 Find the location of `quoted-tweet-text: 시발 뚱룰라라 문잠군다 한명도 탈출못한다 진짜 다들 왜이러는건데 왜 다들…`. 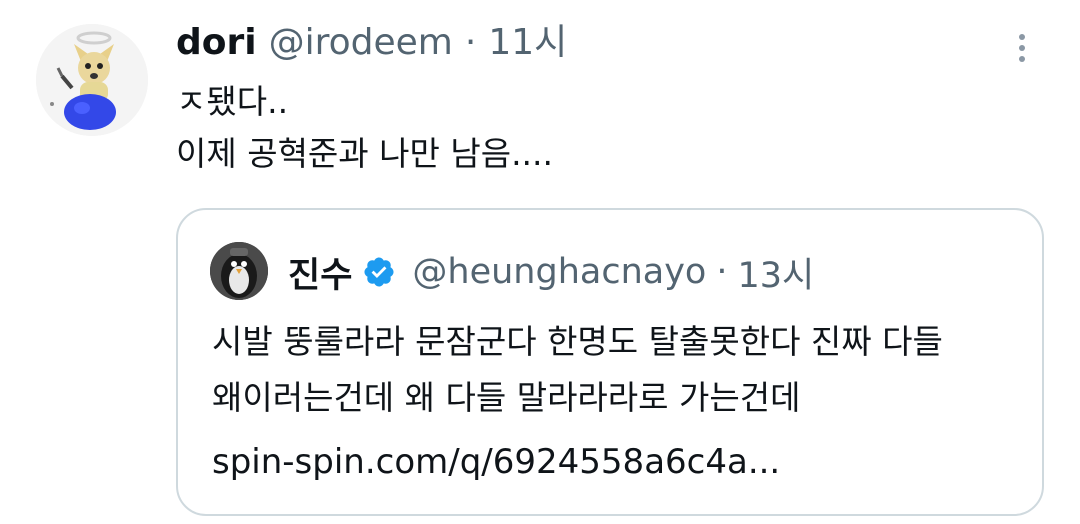

quoted-tweet-text: 시발 뚱룰라라 문잠군다 한명도 탈출못한다 진짜 다들 왜이러는건데 왜 다들… is located at coordinates (577, 370).